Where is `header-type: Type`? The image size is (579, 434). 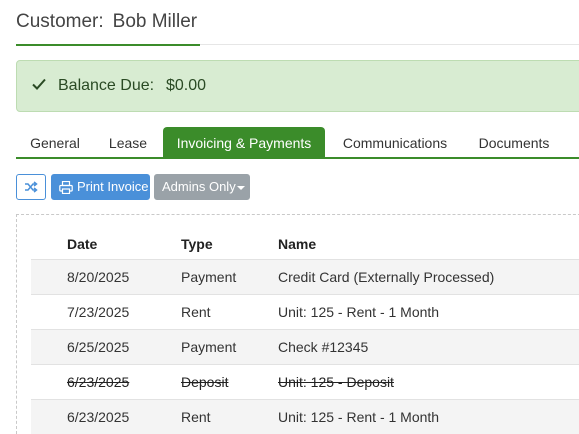 header-type: Type is located at coordinates (197, 244).